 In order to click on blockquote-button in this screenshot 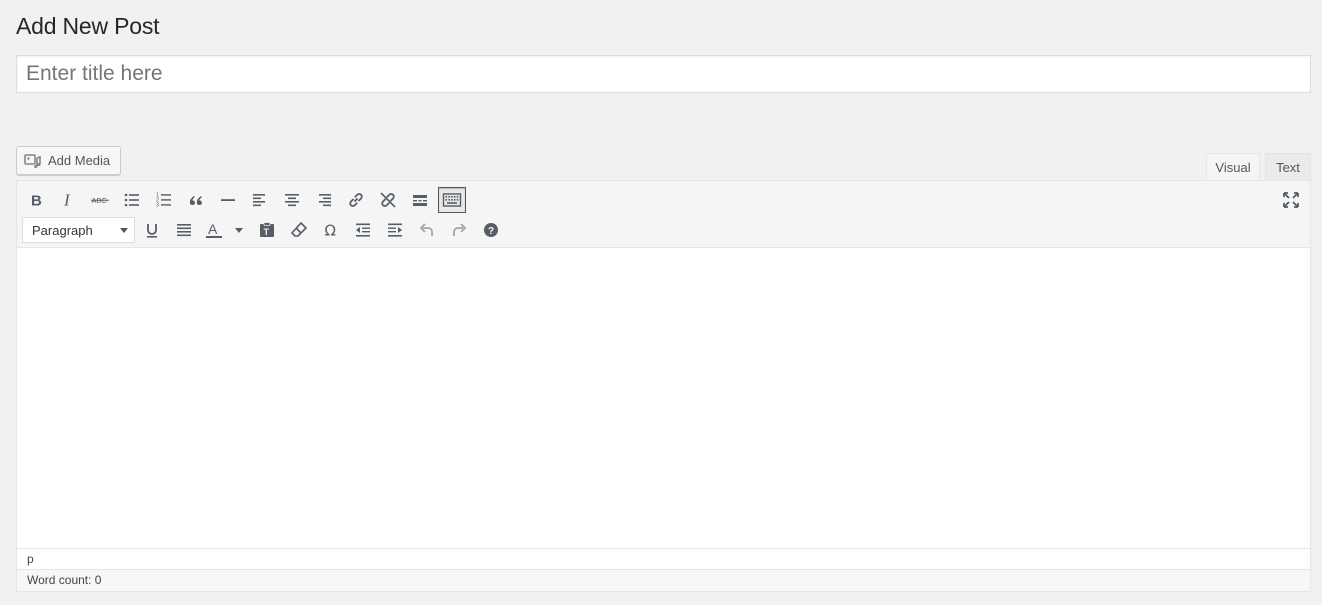, I will do `click(196, 200)`.